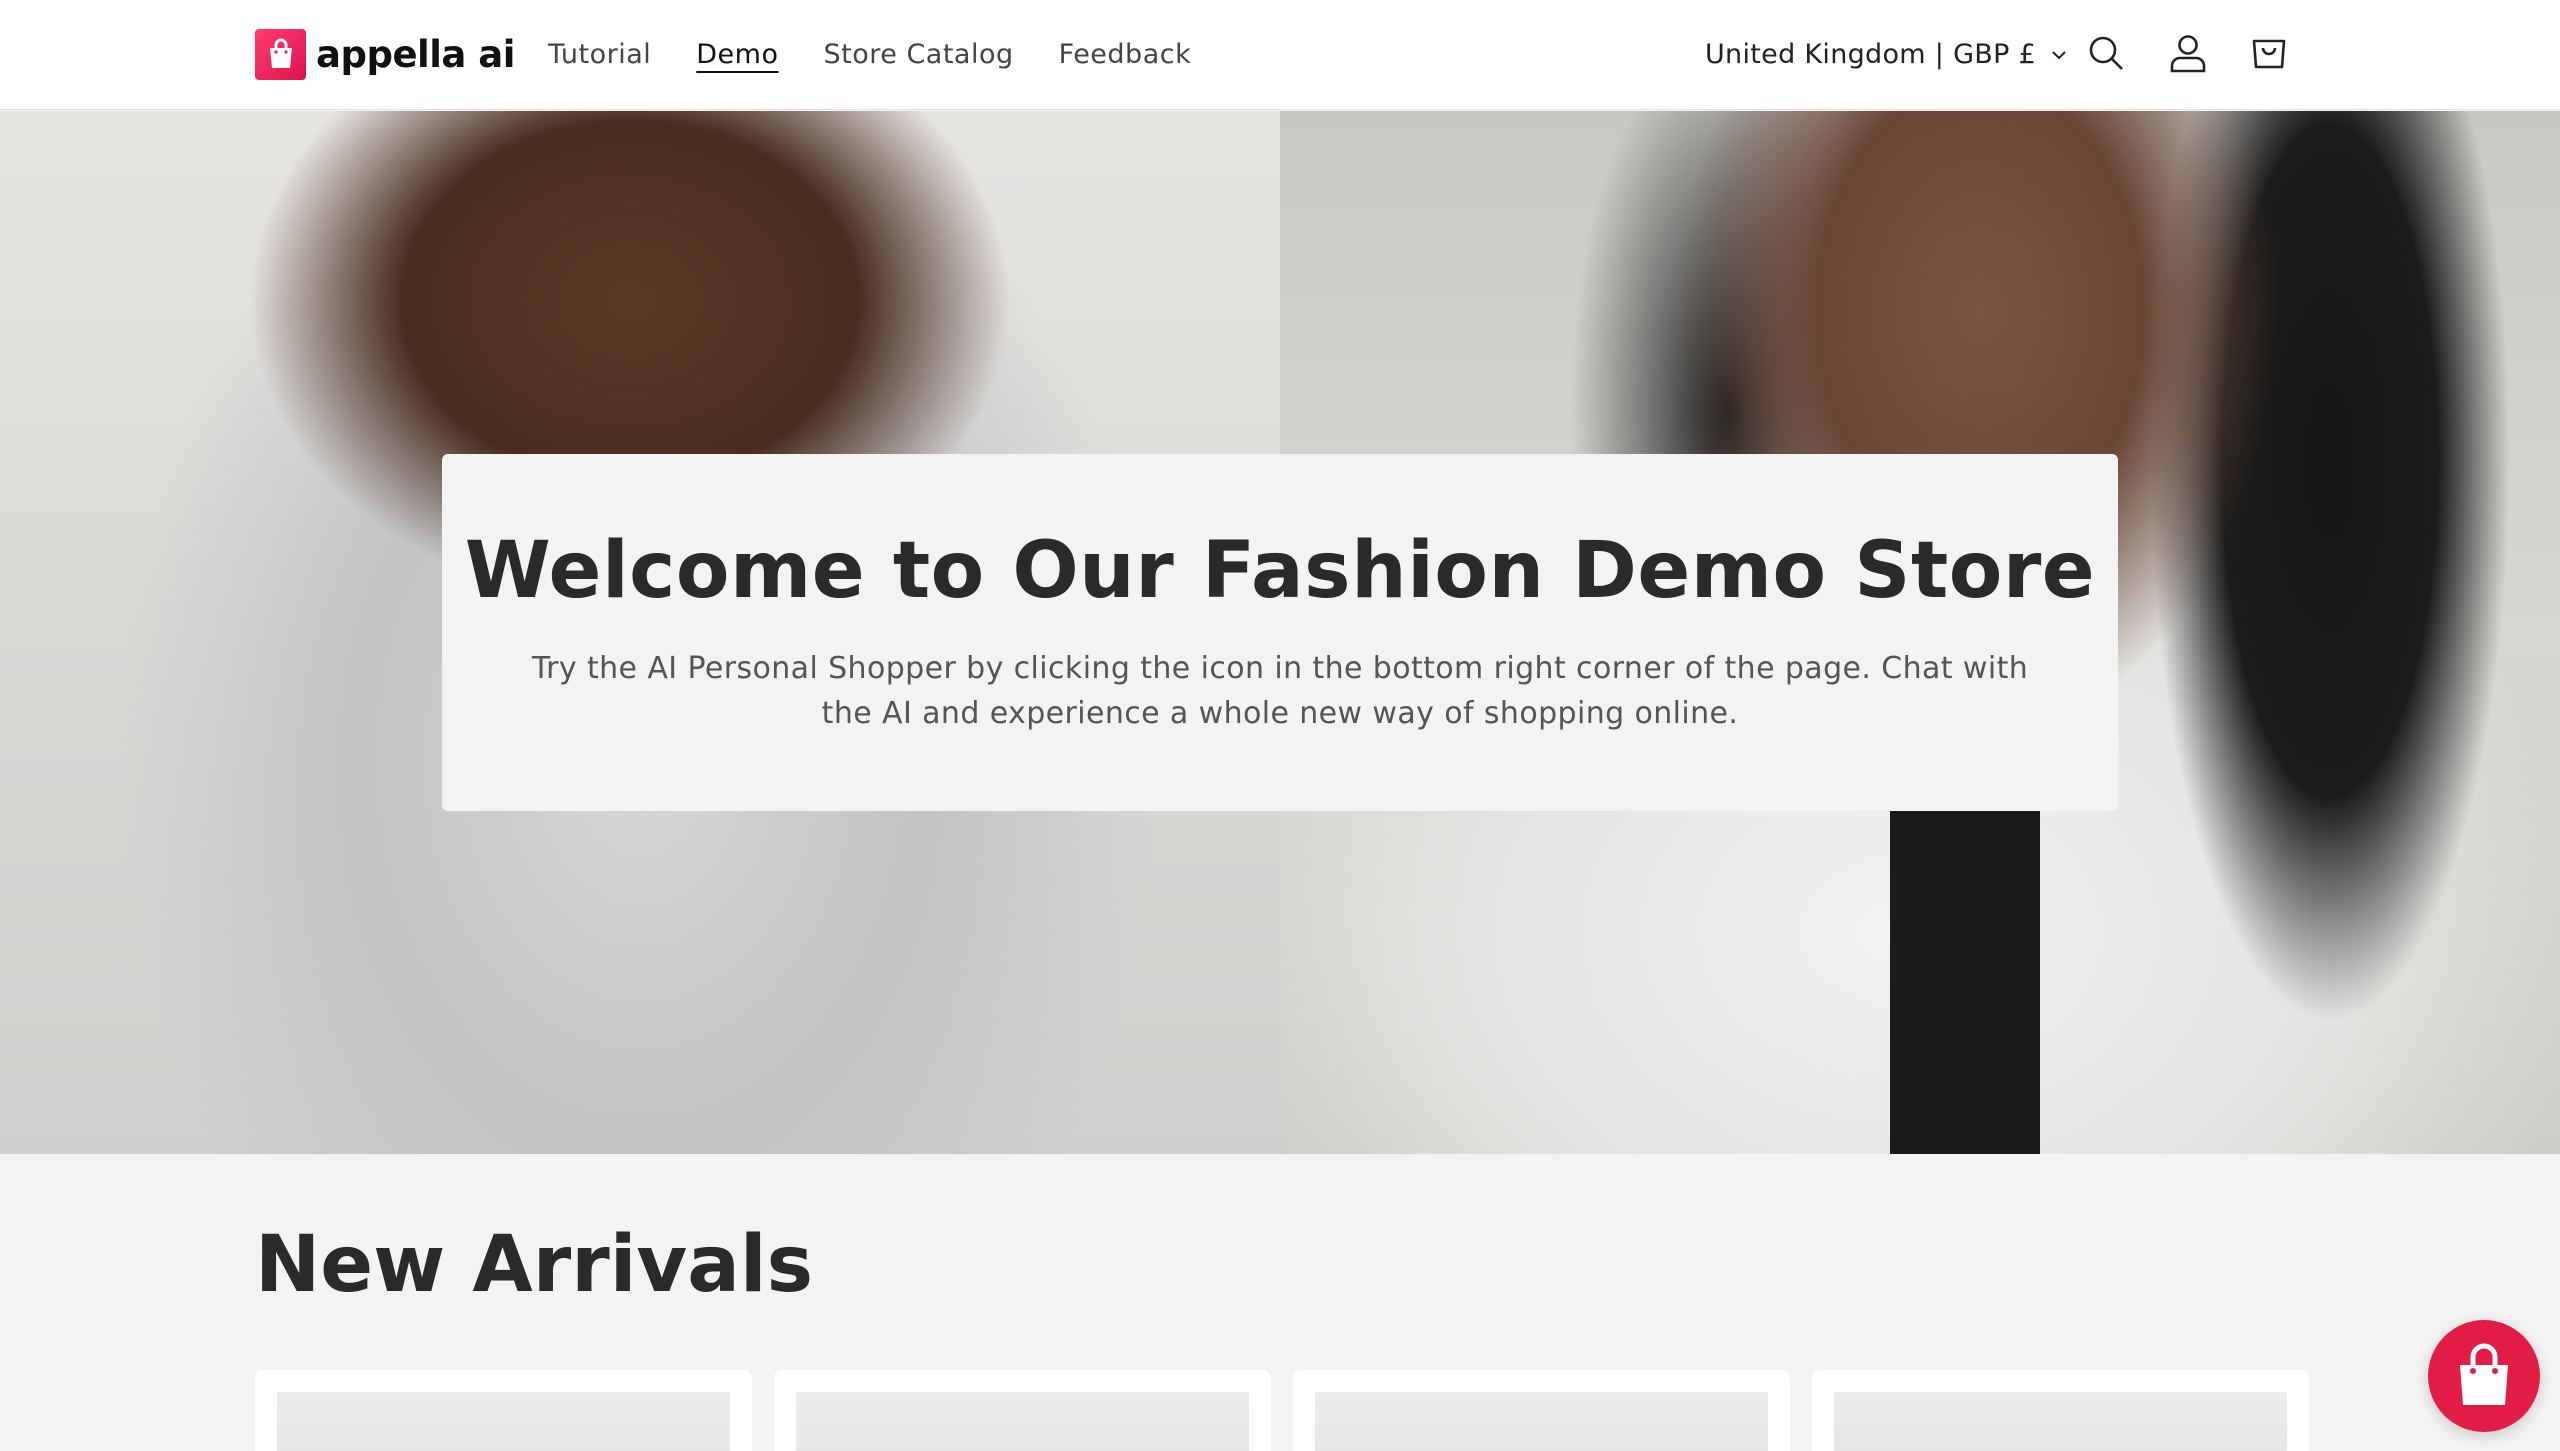 Image resolution: width=2560 pixels, height=1451 pixels. I want to click on nav-feedback: Feedback, so click(1125, 55).